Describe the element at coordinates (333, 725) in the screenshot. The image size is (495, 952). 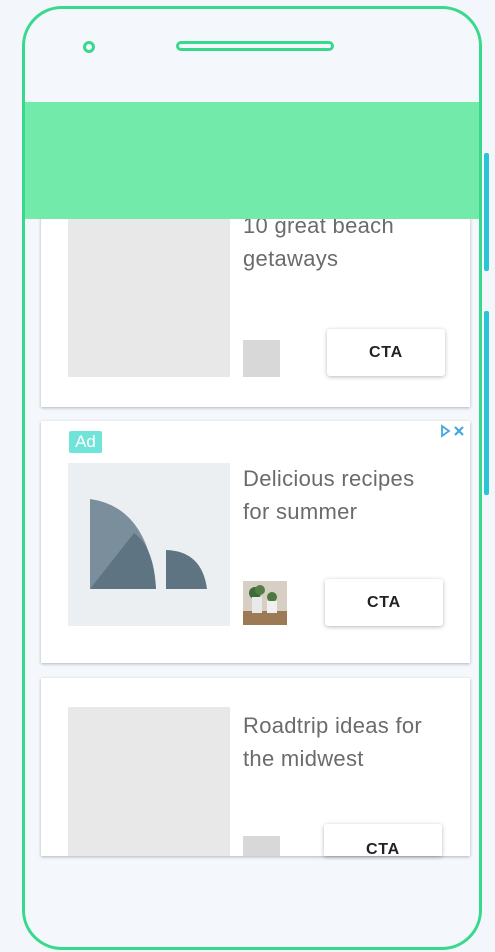
I see `article-title-line: Roadtrip ideas for` at that location.